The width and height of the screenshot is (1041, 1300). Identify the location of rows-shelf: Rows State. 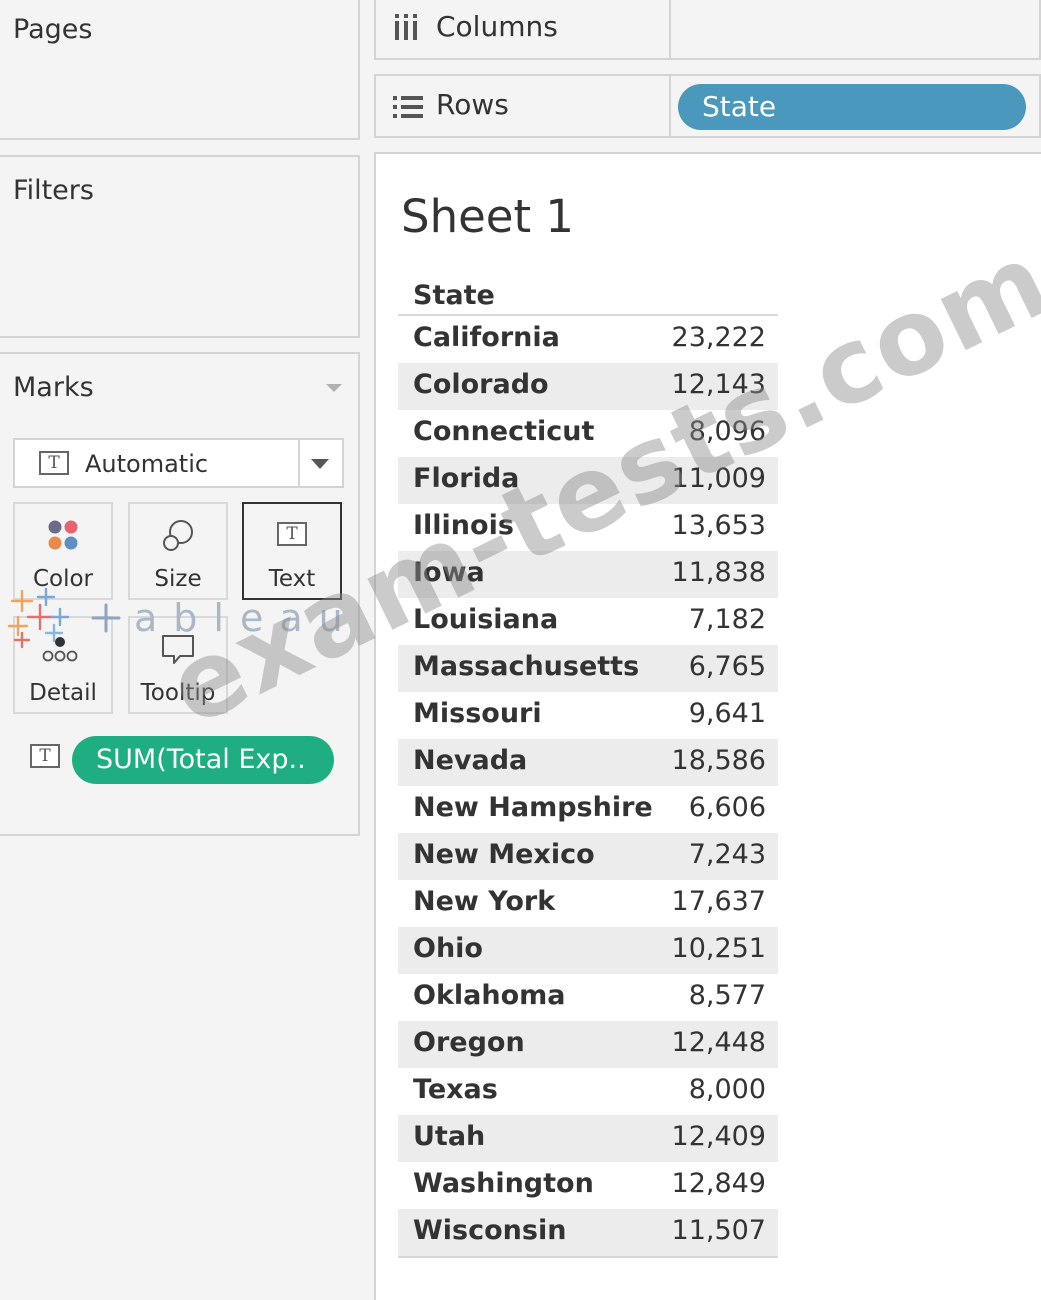
(707, 106).